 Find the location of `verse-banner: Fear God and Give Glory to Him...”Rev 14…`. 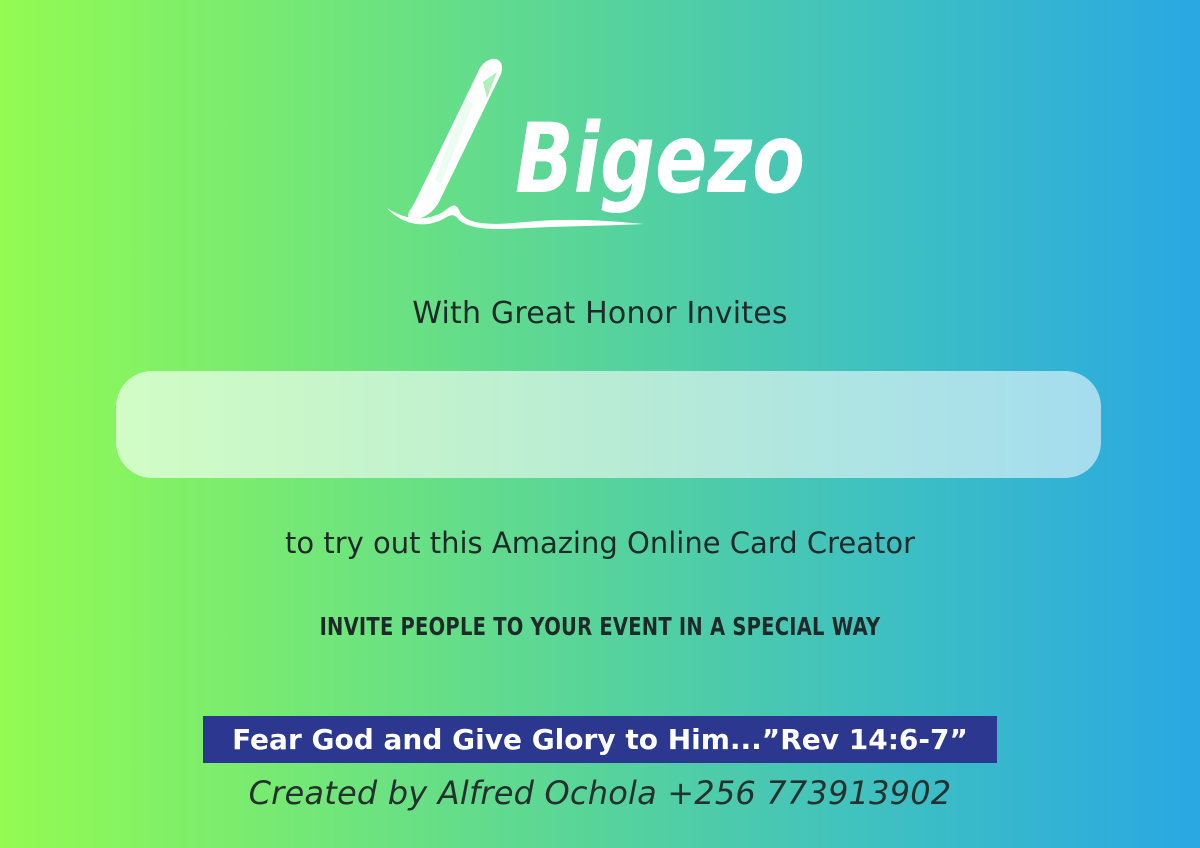

verse-banner: Fear God and Give Glory to Him...”Rev 14… is located at coordinates (600, 739).